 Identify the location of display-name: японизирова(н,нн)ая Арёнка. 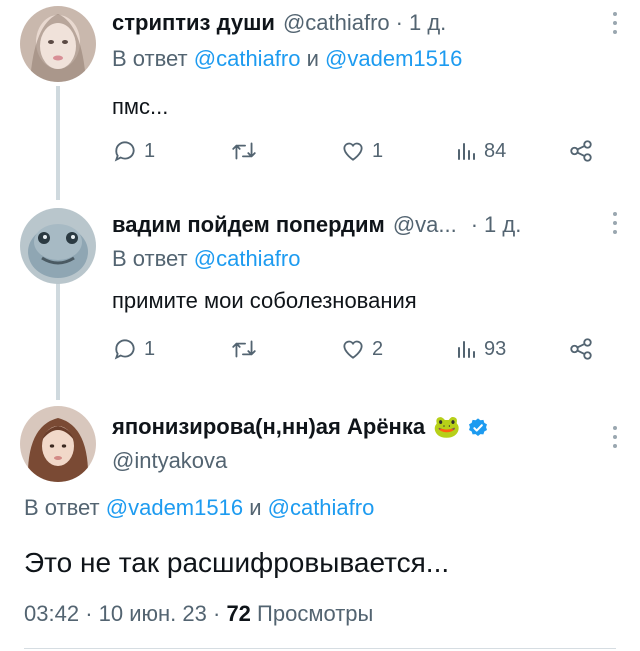
(268, 427).